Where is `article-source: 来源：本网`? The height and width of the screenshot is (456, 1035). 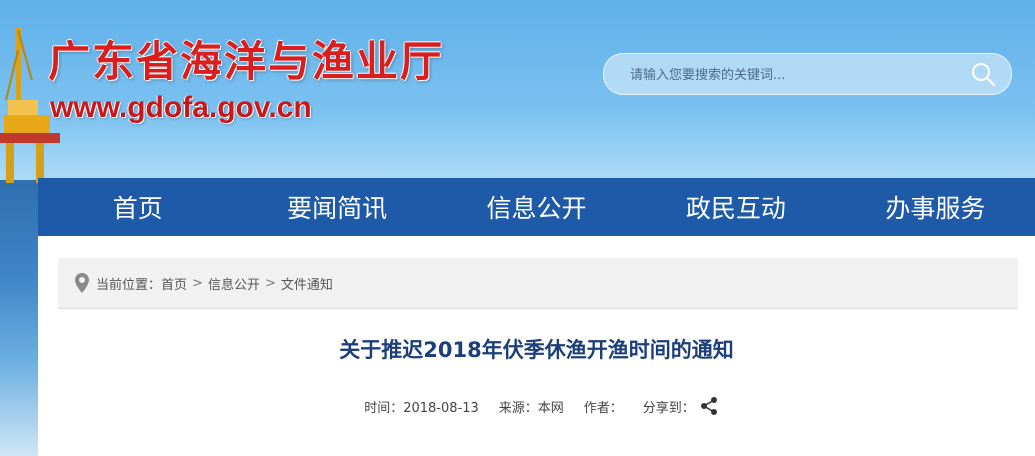
article-source: 来源：本网 is located at coordinates (531, 408).